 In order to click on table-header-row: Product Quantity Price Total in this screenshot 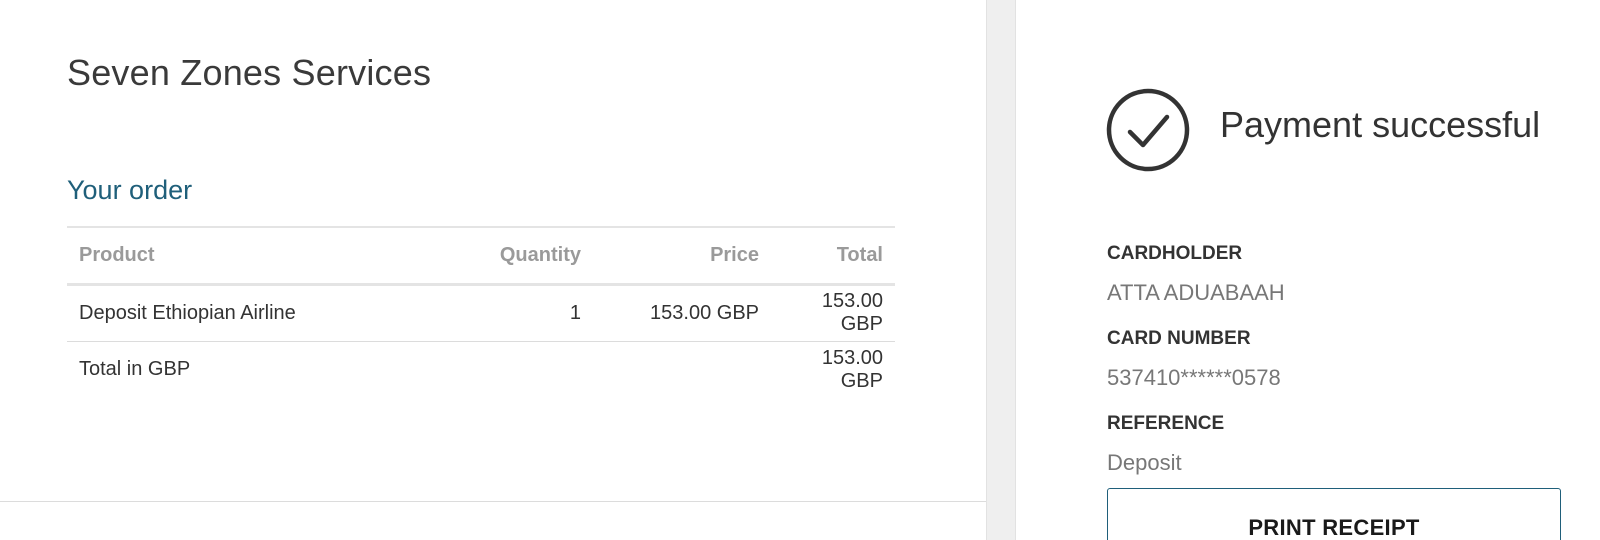, I will do `click(481, 256)`.